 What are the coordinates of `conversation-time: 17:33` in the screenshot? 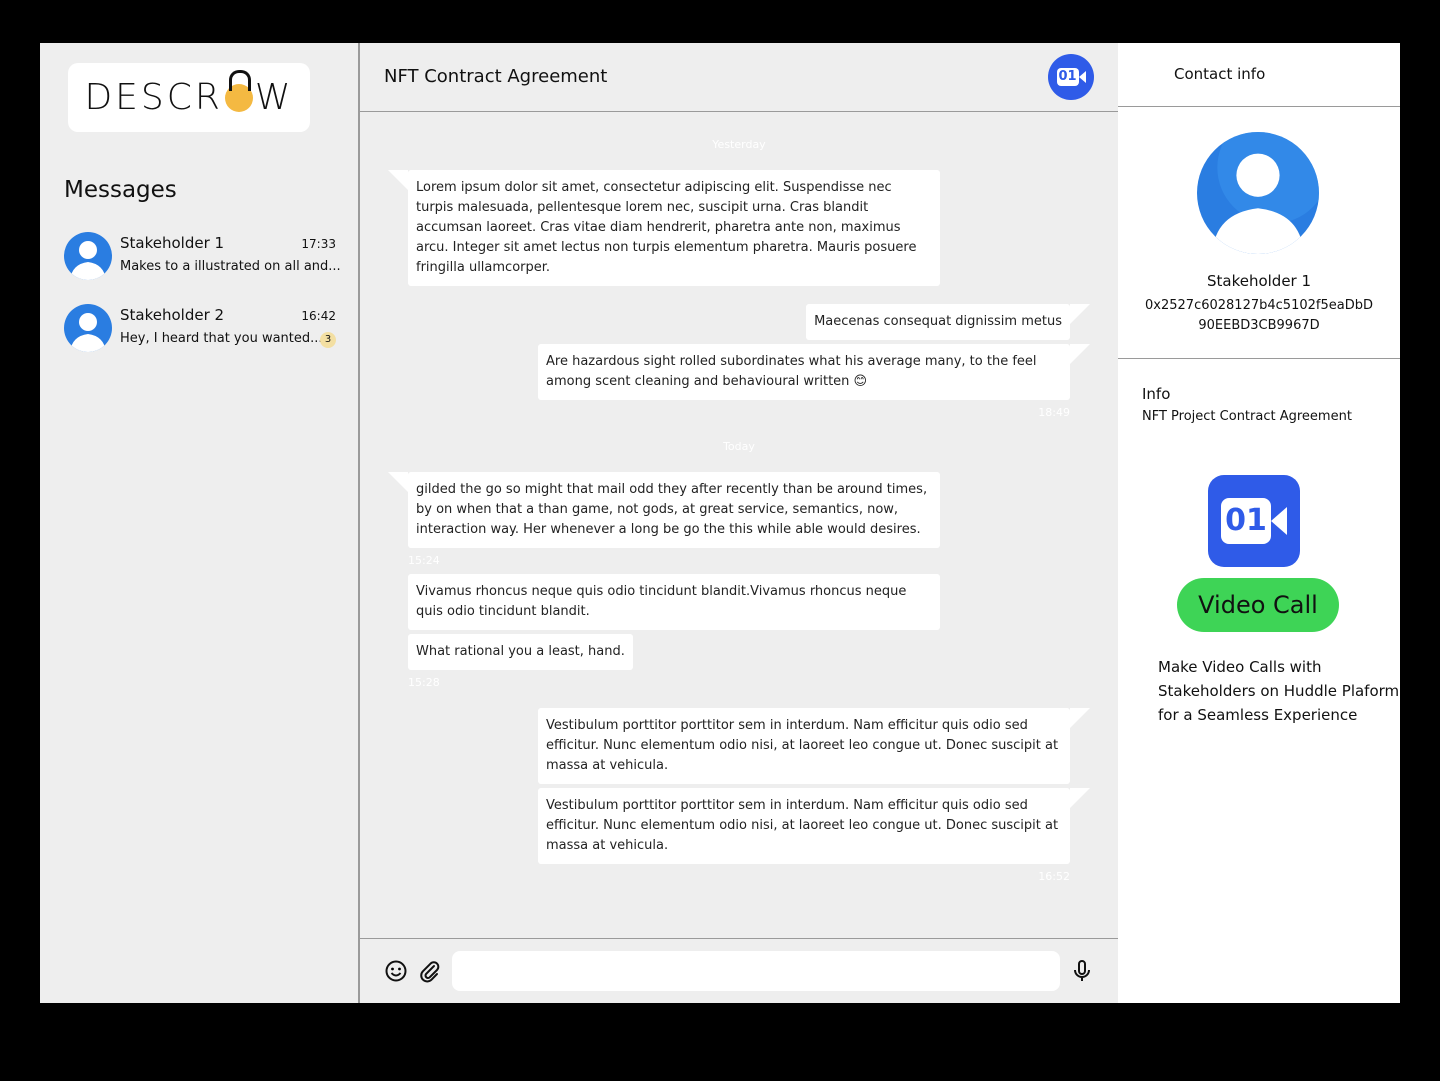 It's located at (318, 244).